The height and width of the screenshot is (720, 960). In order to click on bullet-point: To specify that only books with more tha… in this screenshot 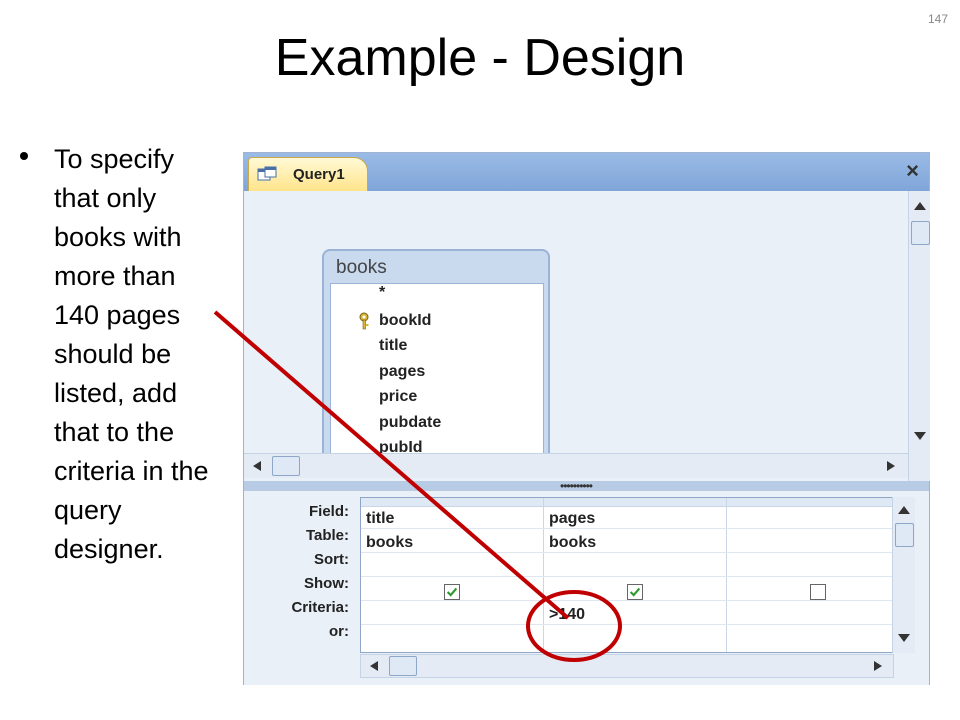, I will do `click(120, 354)`.